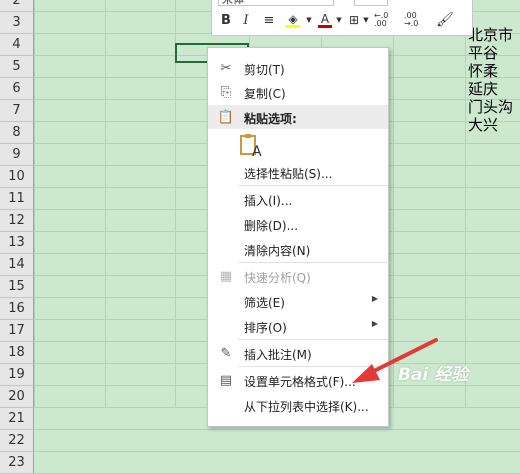 Image resolution: width=520 pixels, height=474 pixels. I want to click on paste-option-keep-text-button: A, so click(258, 146).